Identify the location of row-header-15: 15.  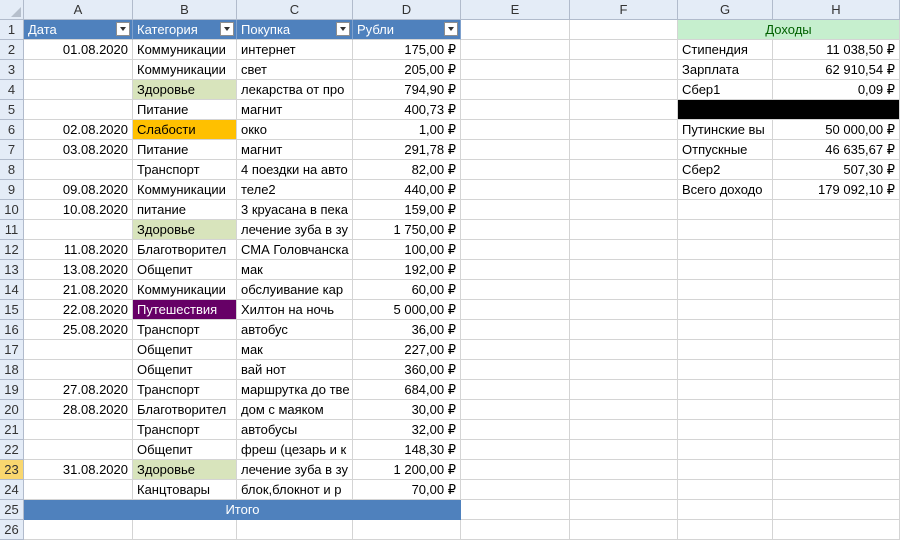
(12, 310).